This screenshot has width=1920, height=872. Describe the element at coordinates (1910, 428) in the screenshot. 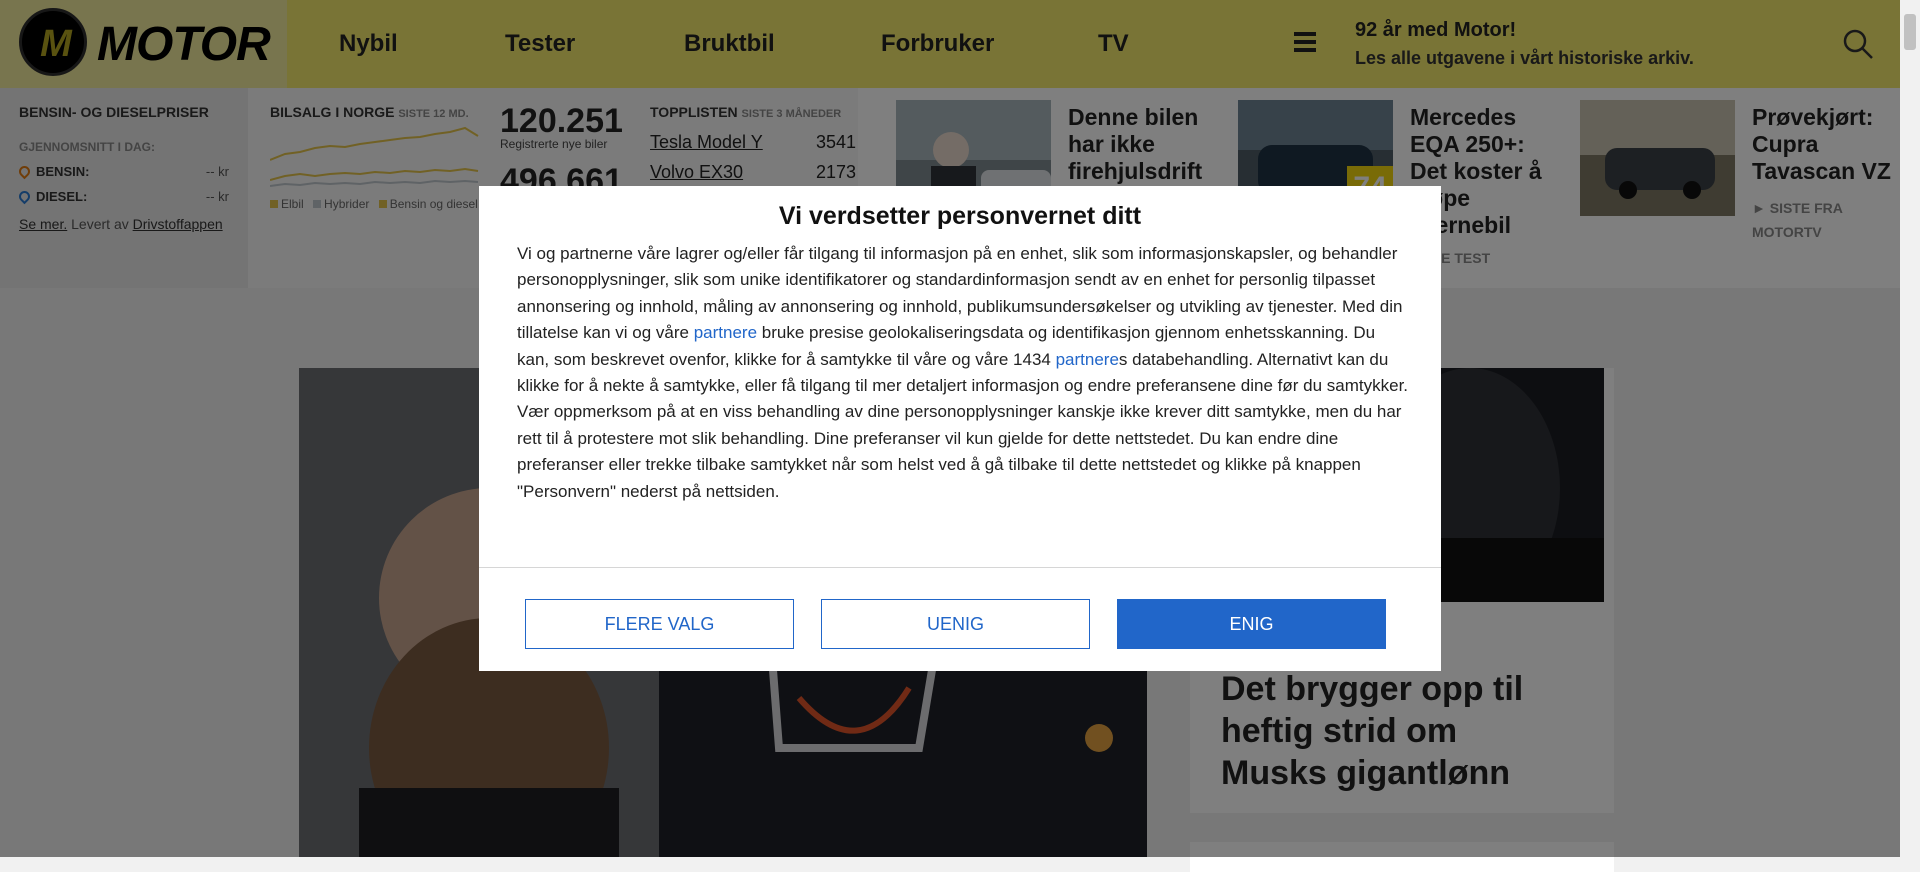

I see `page-scrollbar` at that location.